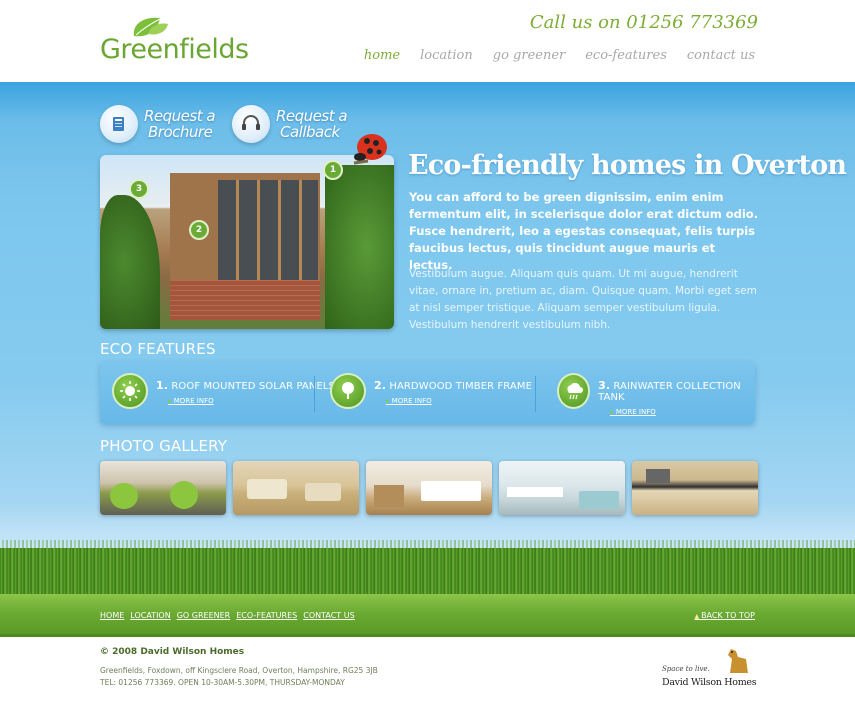  I want to click on eco-item-rainwater: 3. RAINWATER COLLECTION TANK MORE INFO, so click(656, 393).